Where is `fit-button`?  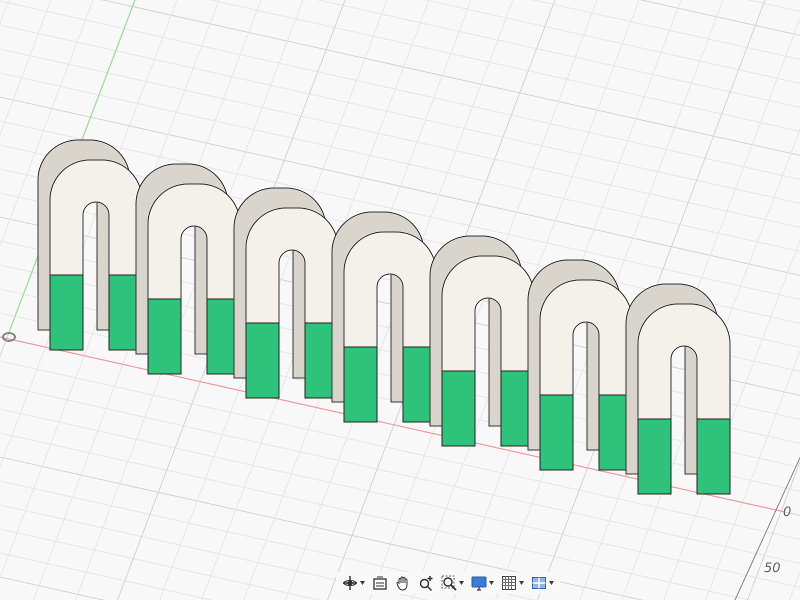
fit-button is located at coordinates (452, 583).